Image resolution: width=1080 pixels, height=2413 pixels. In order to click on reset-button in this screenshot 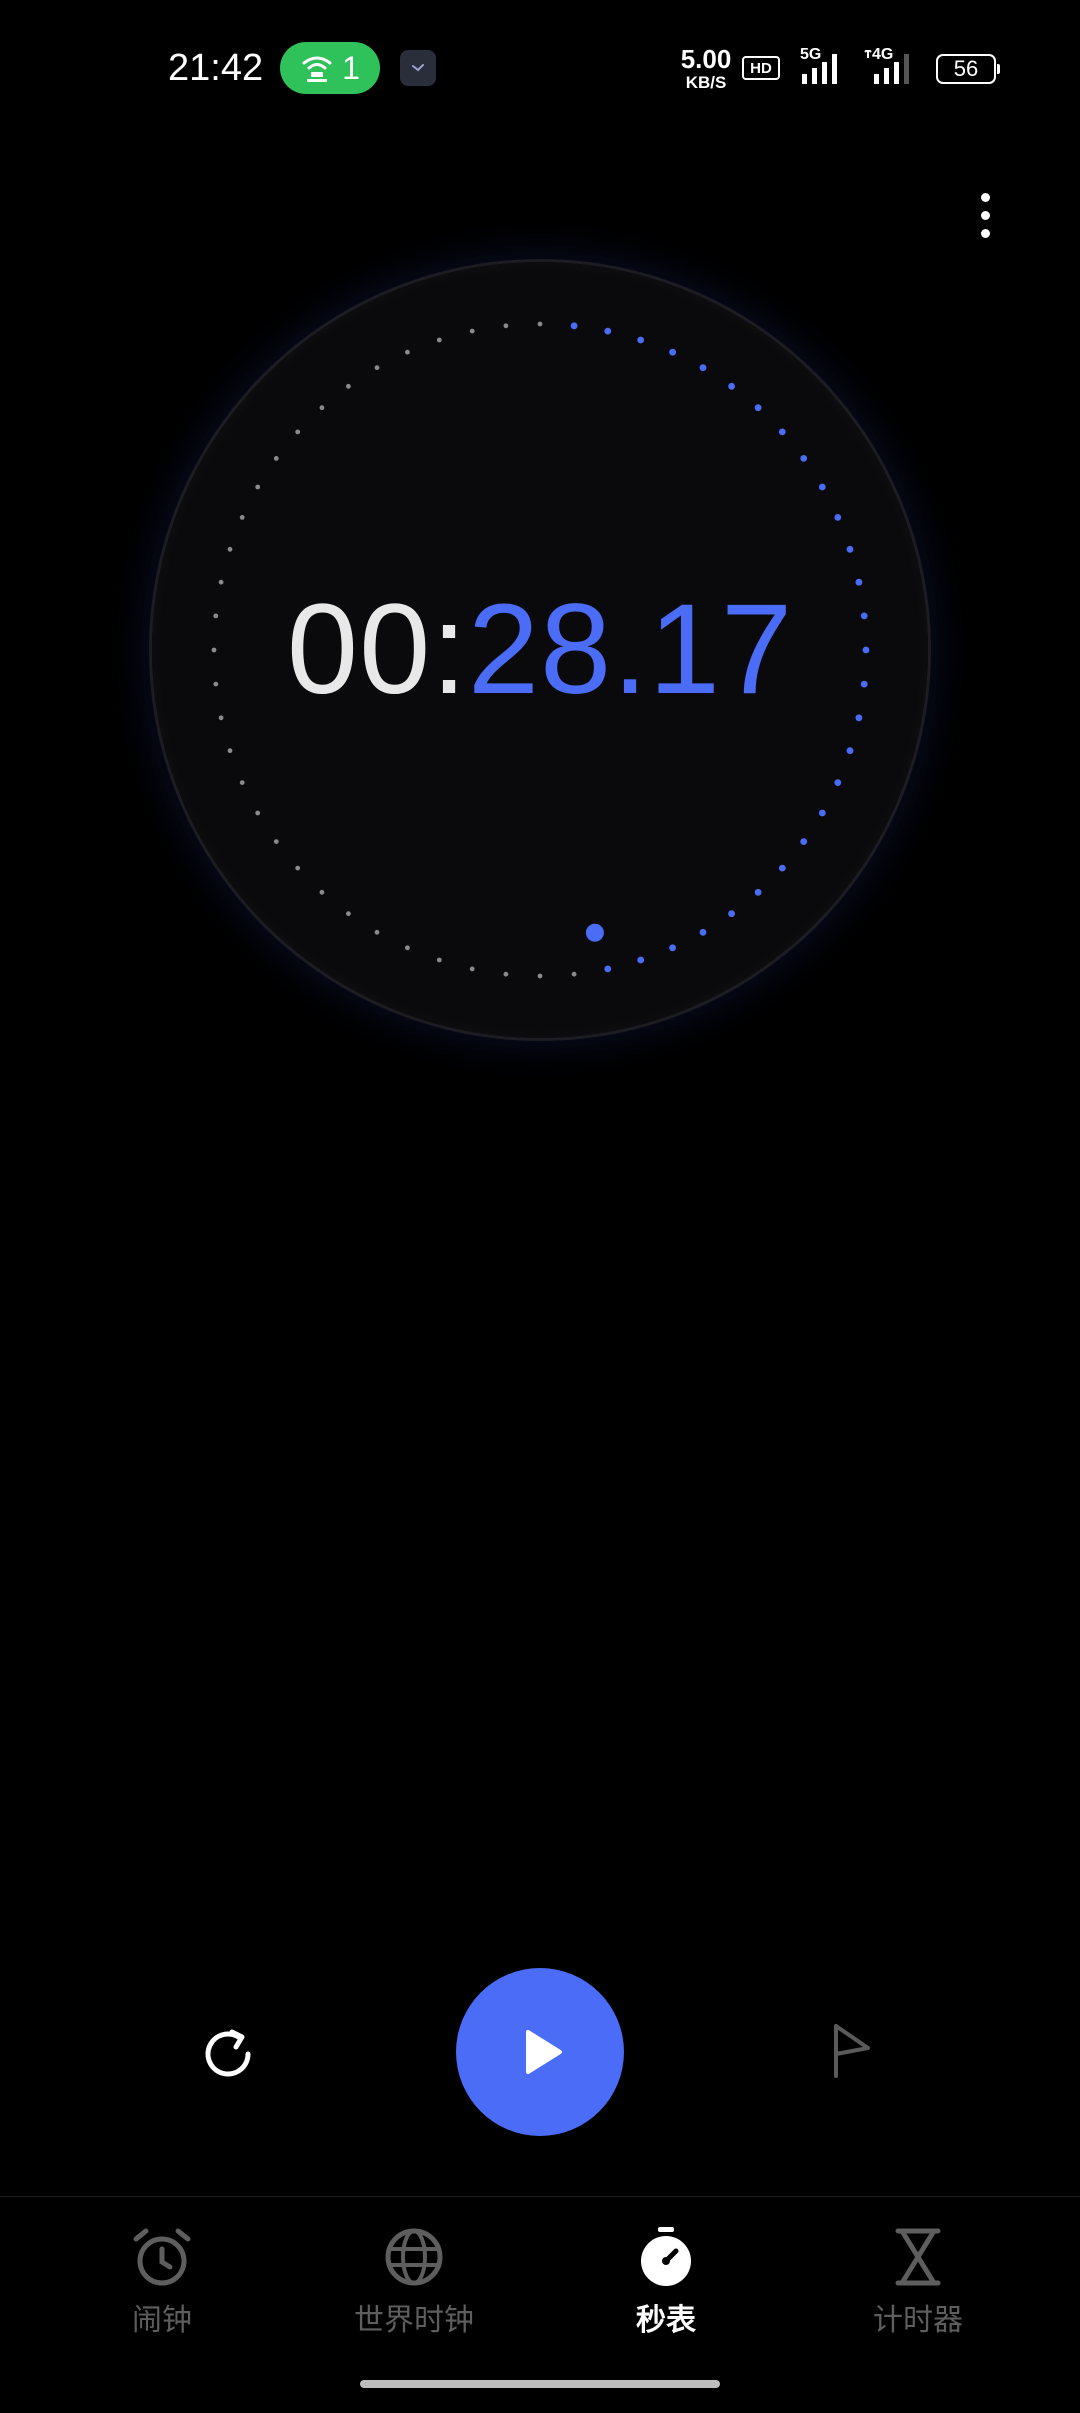, I will do `click(228, 2054)`.